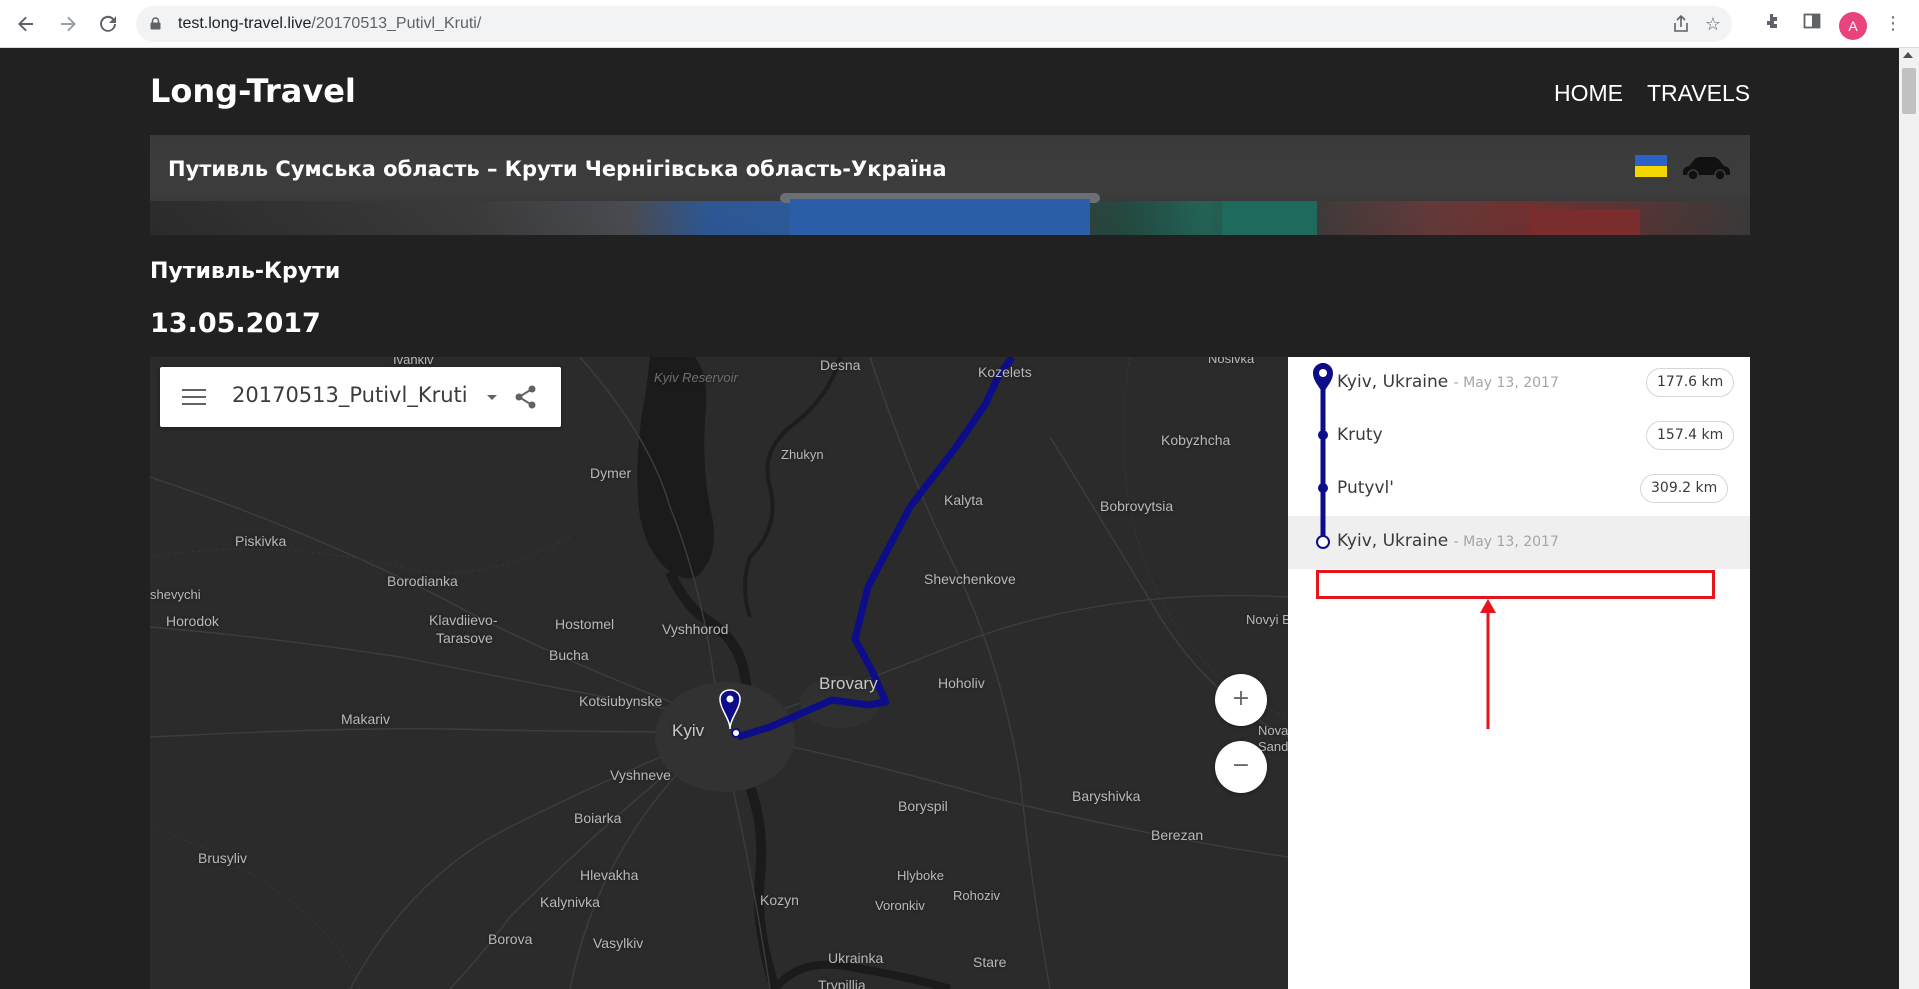  What do you see at coordinates (792, 487) in the screenshot?
I see `desna-river` at bounding box center [792, 487].